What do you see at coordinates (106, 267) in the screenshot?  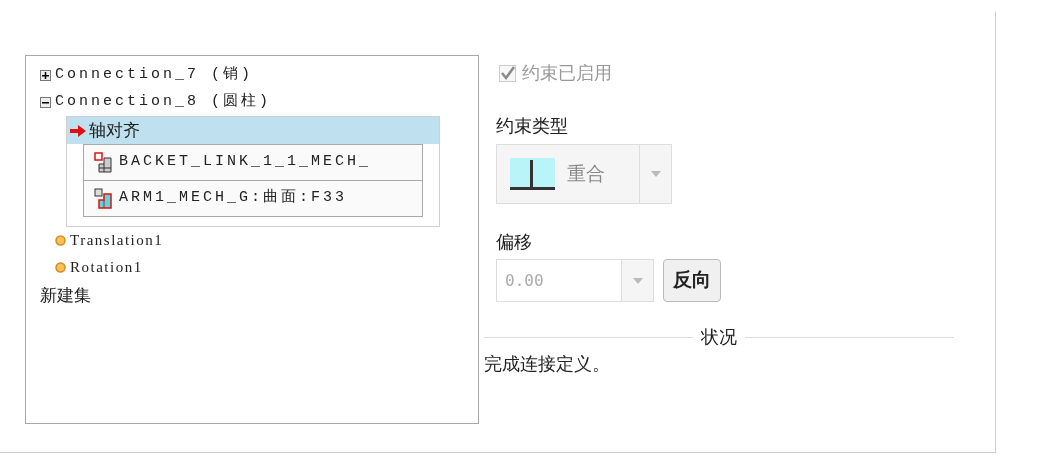 I see `tree-item: Rotation1` at bounding box center [106, 267].